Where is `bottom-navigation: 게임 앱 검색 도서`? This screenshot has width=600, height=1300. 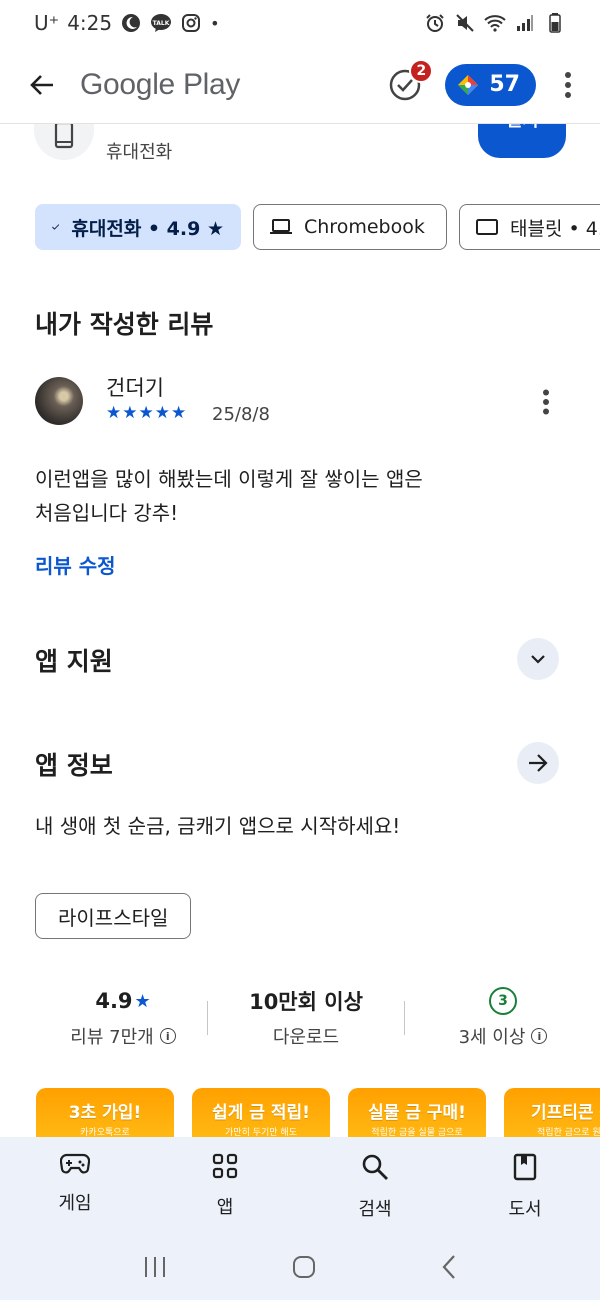 bottom-navigation: 게임 앱 검색 도서 is located at coordinates (300, 1187).